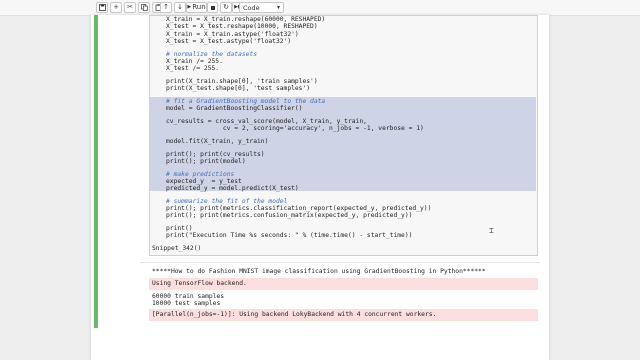 The width and height of the screenshot is (640, 360). Describe the element at coordinates (215, 154) in the screenshot. I see `code-line: print(); print(cv_results)` at that location.